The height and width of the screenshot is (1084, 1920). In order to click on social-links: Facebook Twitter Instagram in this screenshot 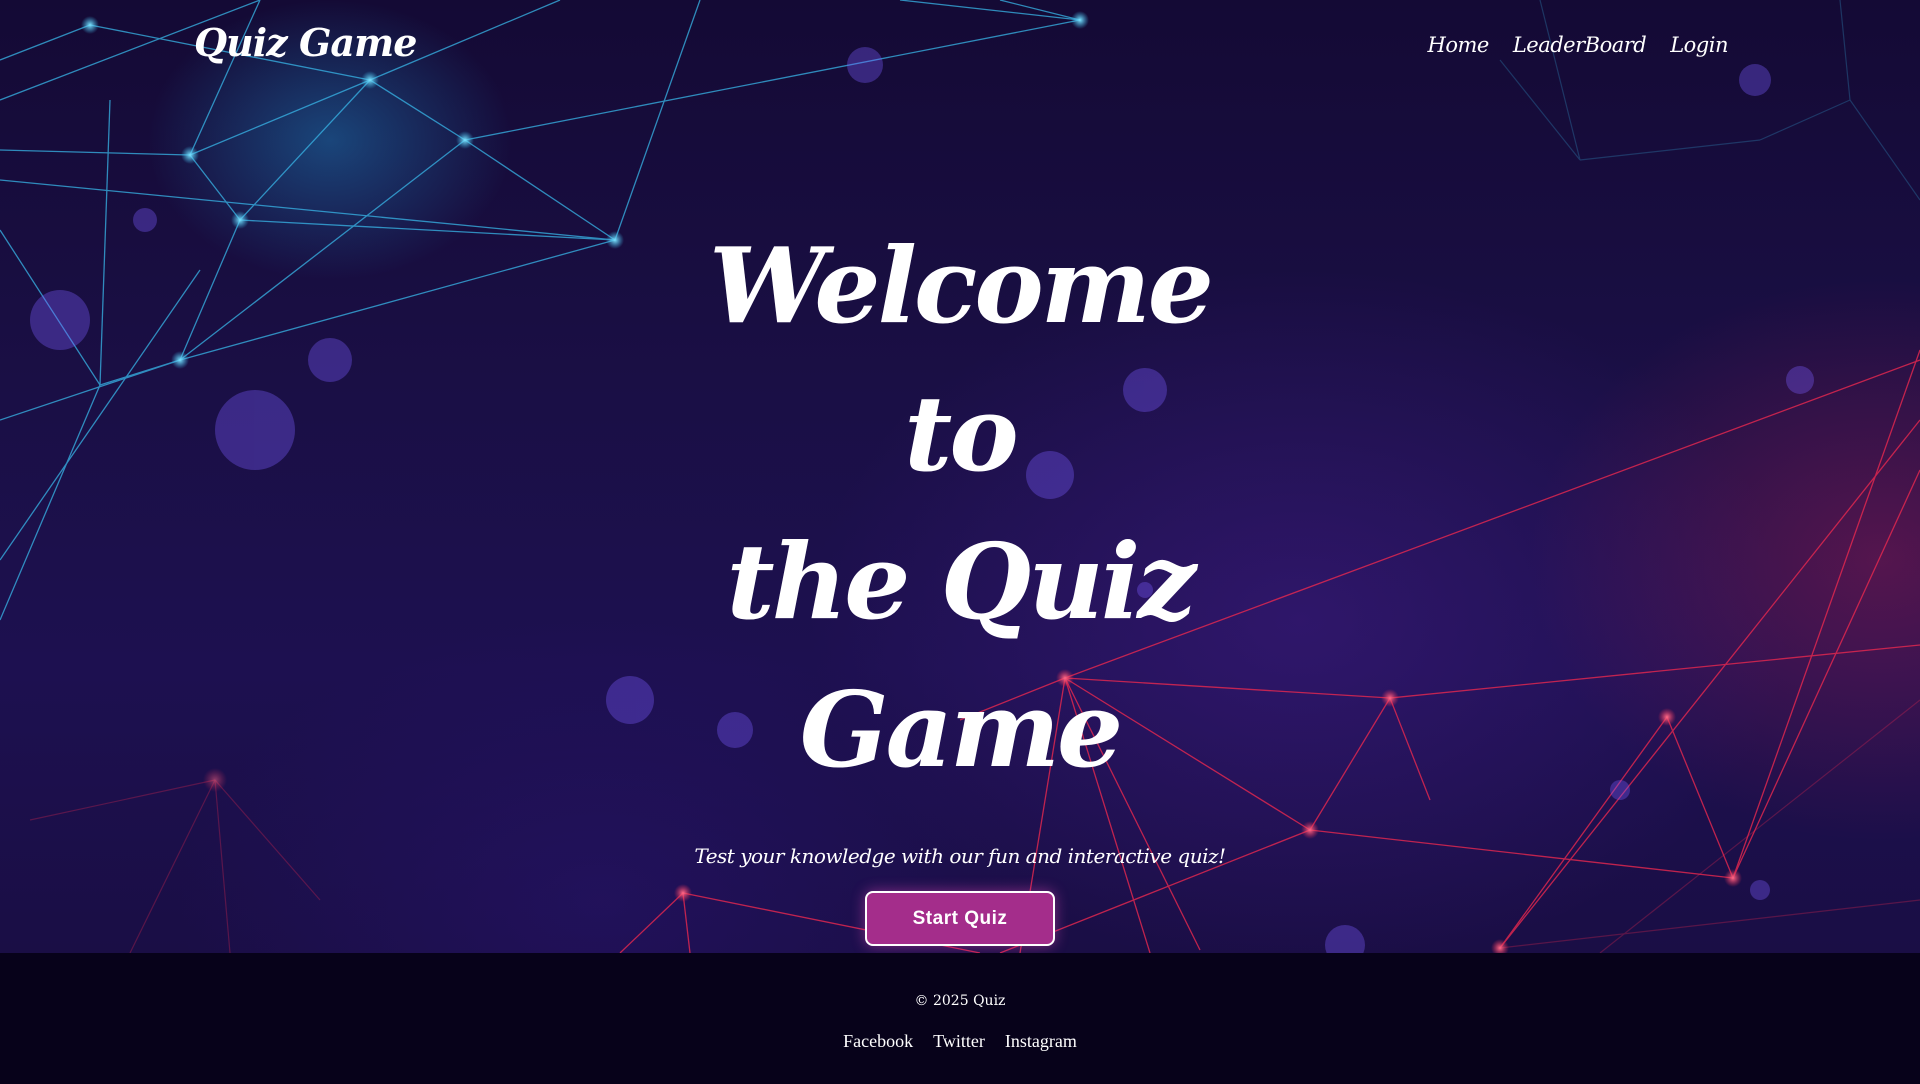, I will do `click(960, 1041)`.